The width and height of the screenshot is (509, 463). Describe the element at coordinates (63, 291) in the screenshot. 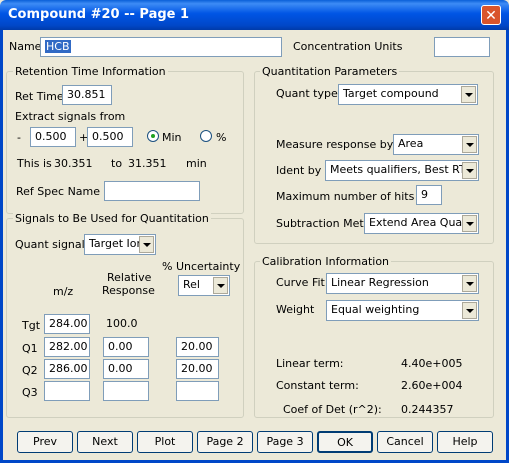

I see `mz-header: m/z` at that location.